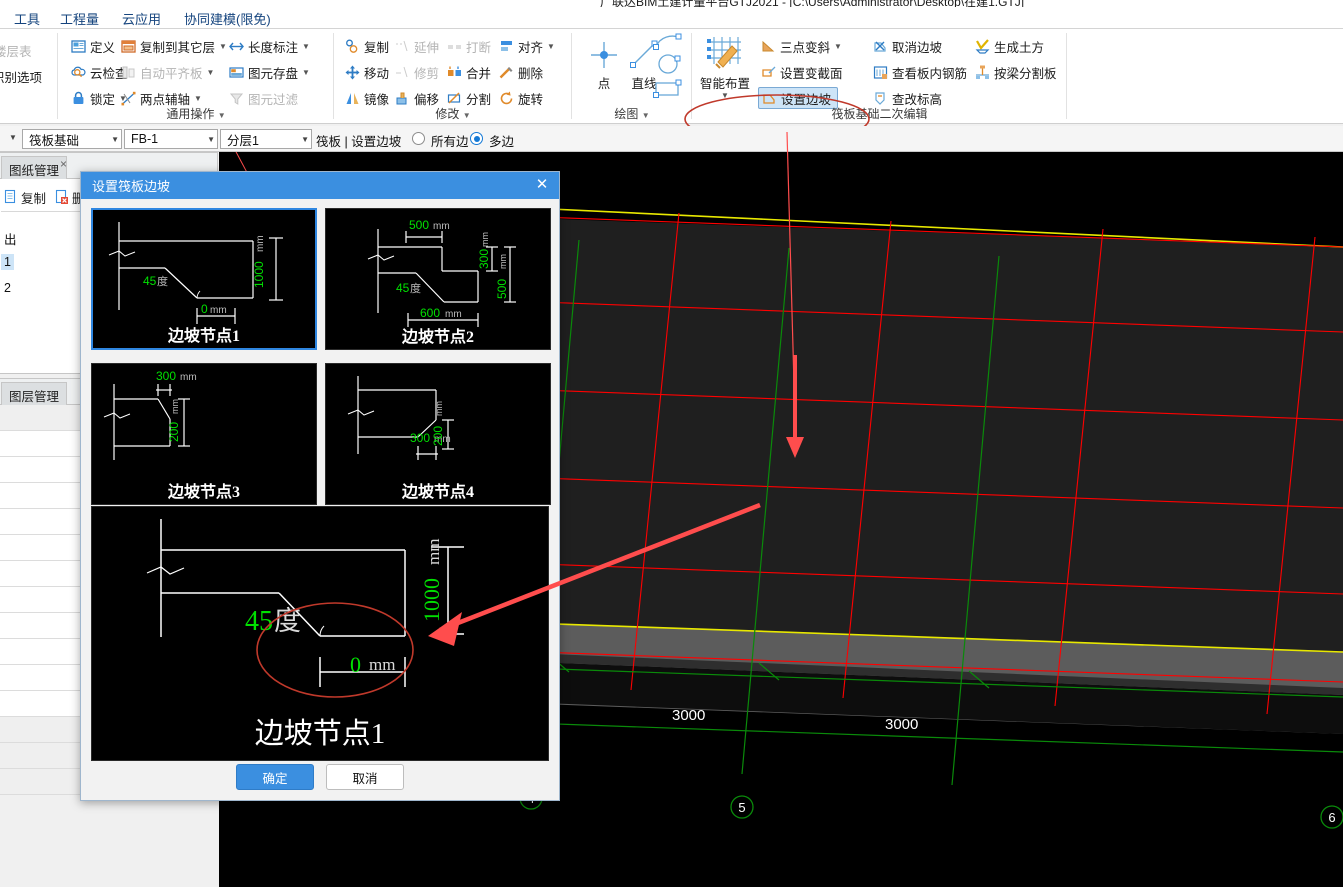 This screenshot has height=887, width=1343. Describe the element at coordinates (266, 139) in the screenshot. I see `layer-select: 分层1 ▼` at that location.